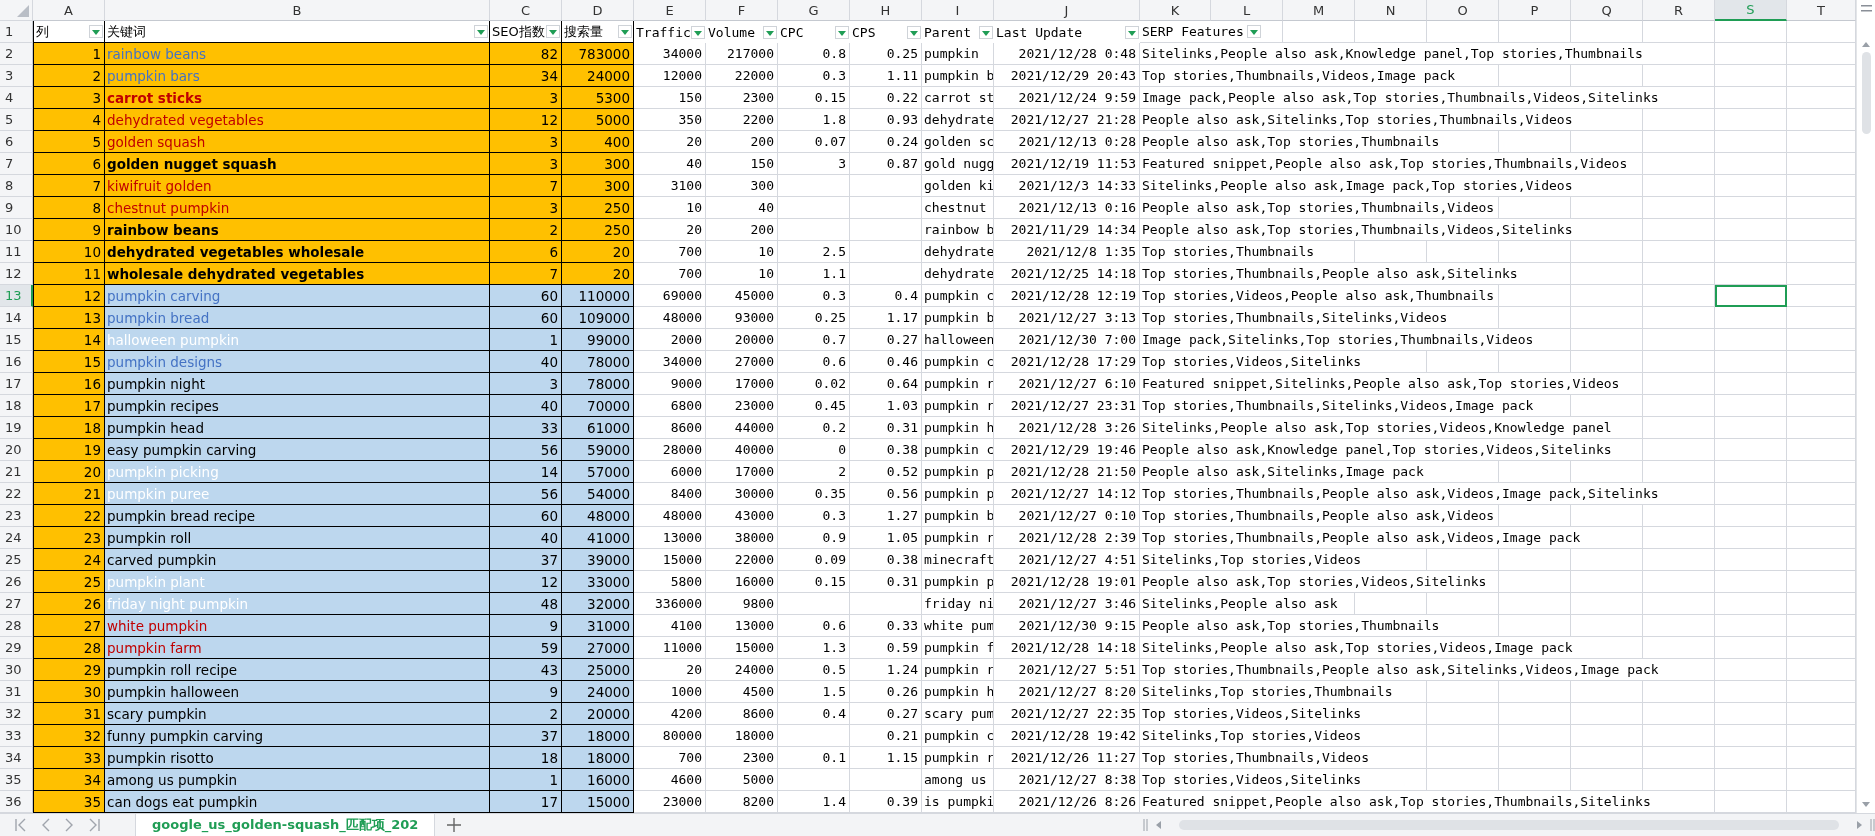 The height and width of the screenshot is (836, 1875). I want to click on row-header: 1, so click(16, 32).